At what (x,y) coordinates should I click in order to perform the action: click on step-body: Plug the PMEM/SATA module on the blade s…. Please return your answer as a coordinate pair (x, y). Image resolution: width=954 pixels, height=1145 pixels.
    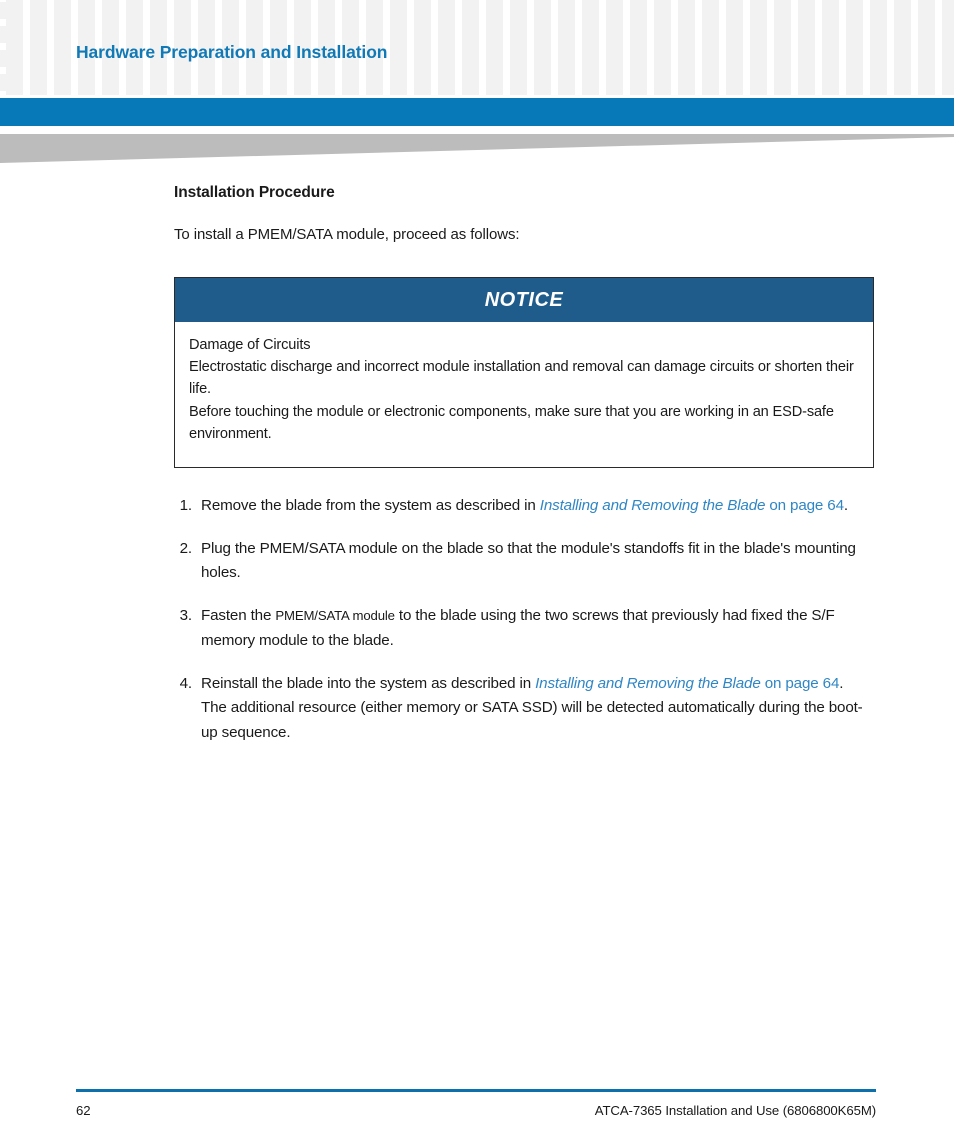
    Looking at the image, I should click on (538, 562).